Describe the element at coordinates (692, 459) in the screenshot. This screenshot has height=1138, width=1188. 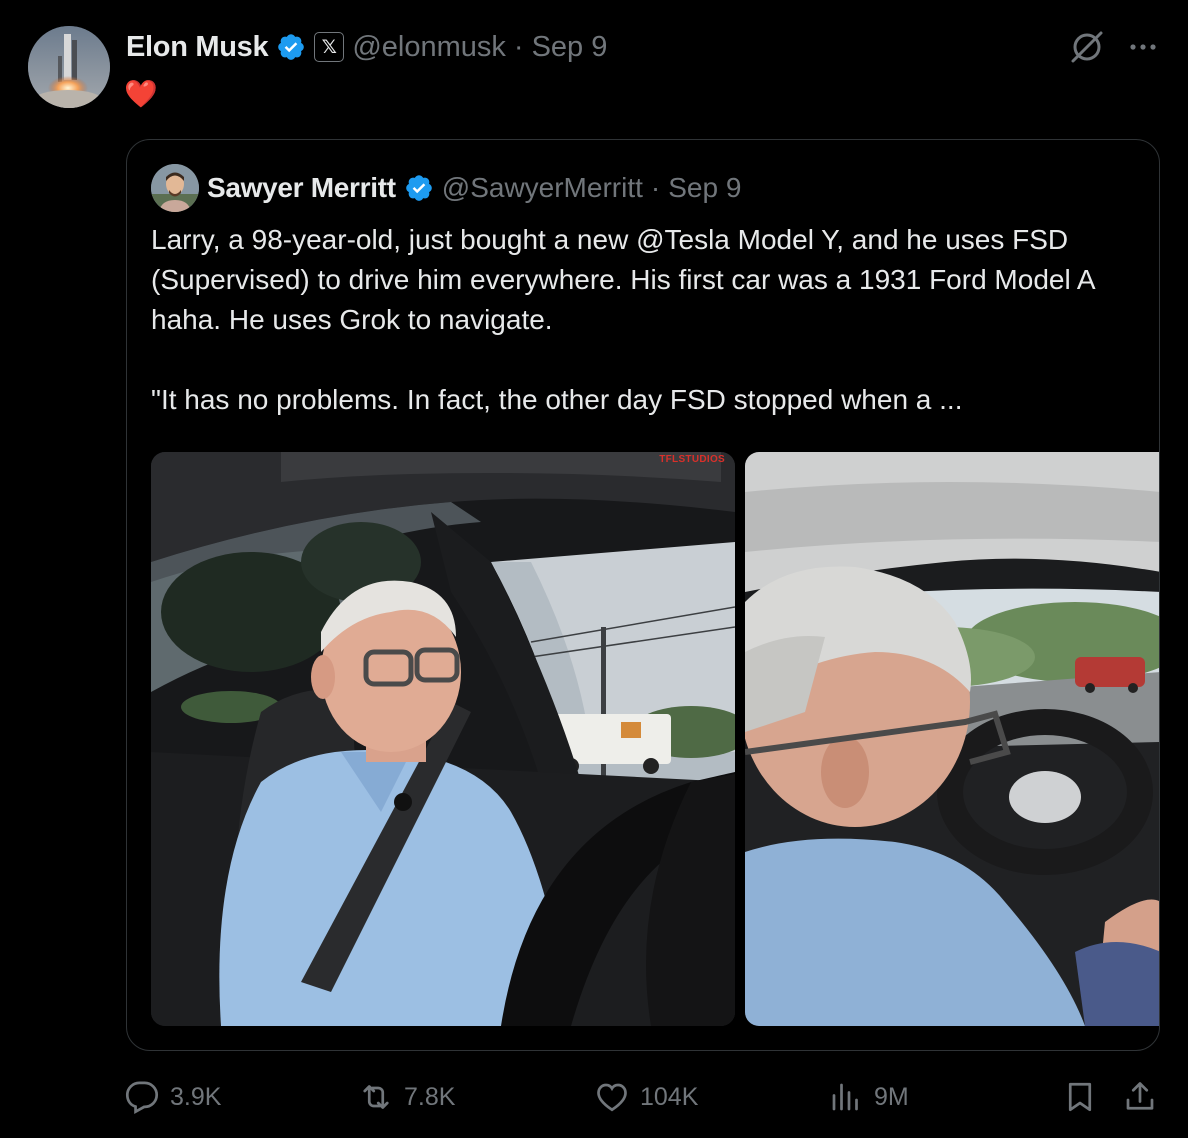
I see `media-watermark: TFLSTUDIOS` at that location.